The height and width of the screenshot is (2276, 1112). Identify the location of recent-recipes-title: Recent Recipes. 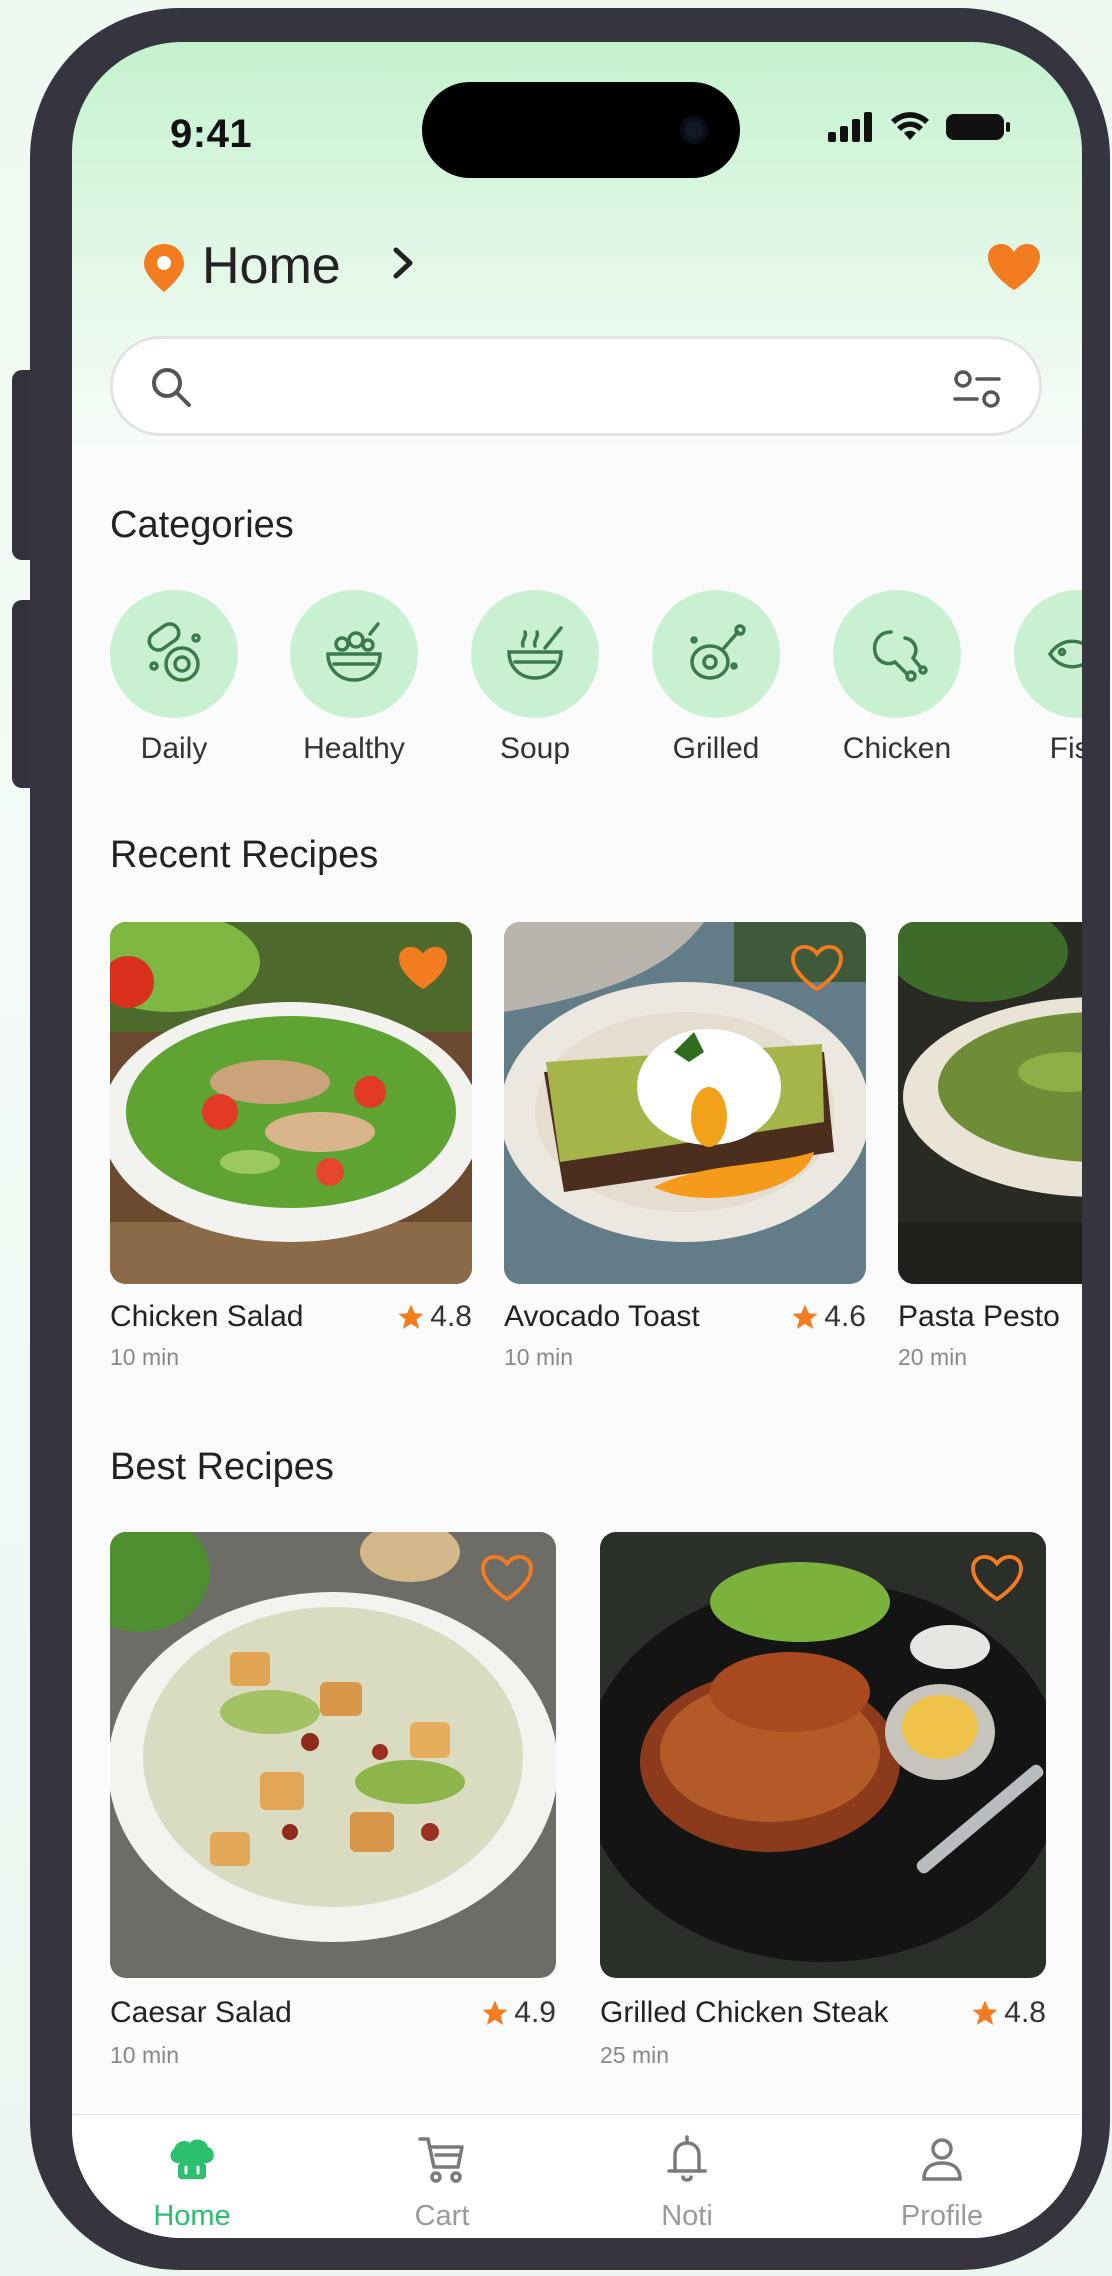
(244, 855).